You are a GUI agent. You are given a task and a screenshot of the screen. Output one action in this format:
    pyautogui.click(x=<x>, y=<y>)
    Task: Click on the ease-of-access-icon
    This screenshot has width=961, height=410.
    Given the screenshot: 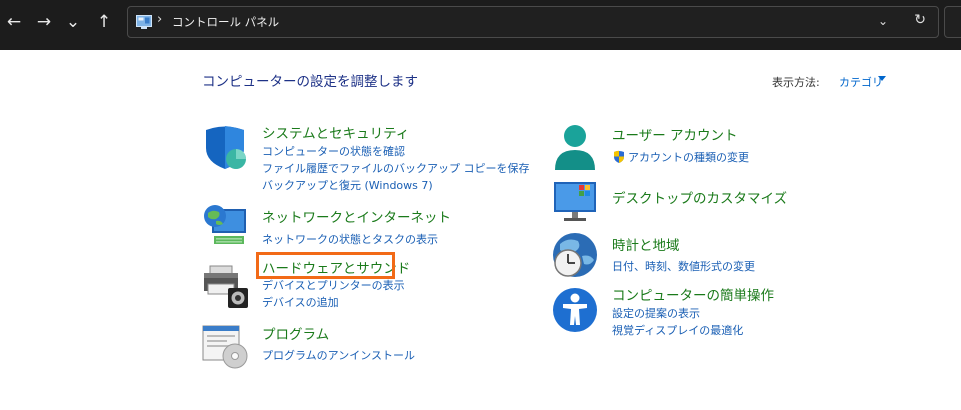 What is the action you would take?
    pyautogui.click(x=575, y=310)
    